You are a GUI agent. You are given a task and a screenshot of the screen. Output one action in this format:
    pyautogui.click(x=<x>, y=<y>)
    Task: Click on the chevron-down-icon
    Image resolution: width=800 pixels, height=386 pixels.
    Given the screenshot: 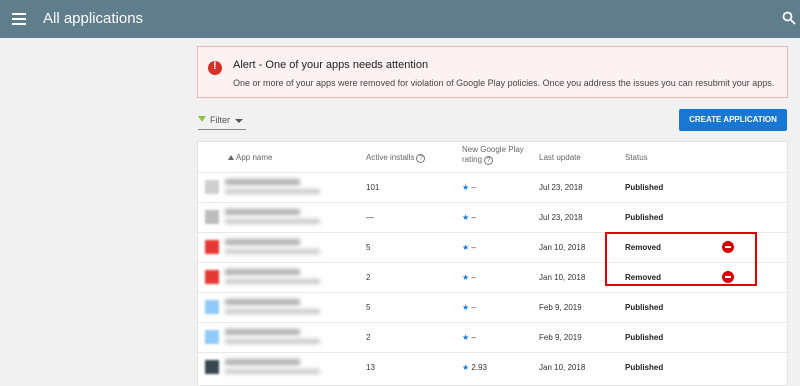 What is the action you would take?
    pyautogui.click(x=239, y=121)
    